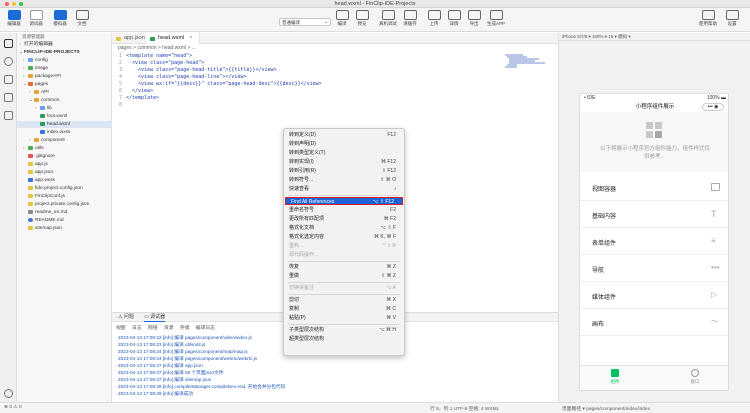 Image resolution: width=750 pixels, height=413 pixels. What do you see at coordinates (47, 140) in the screenshot?
I see `tree-item-folder: › component` at bounding box center [47, 140].